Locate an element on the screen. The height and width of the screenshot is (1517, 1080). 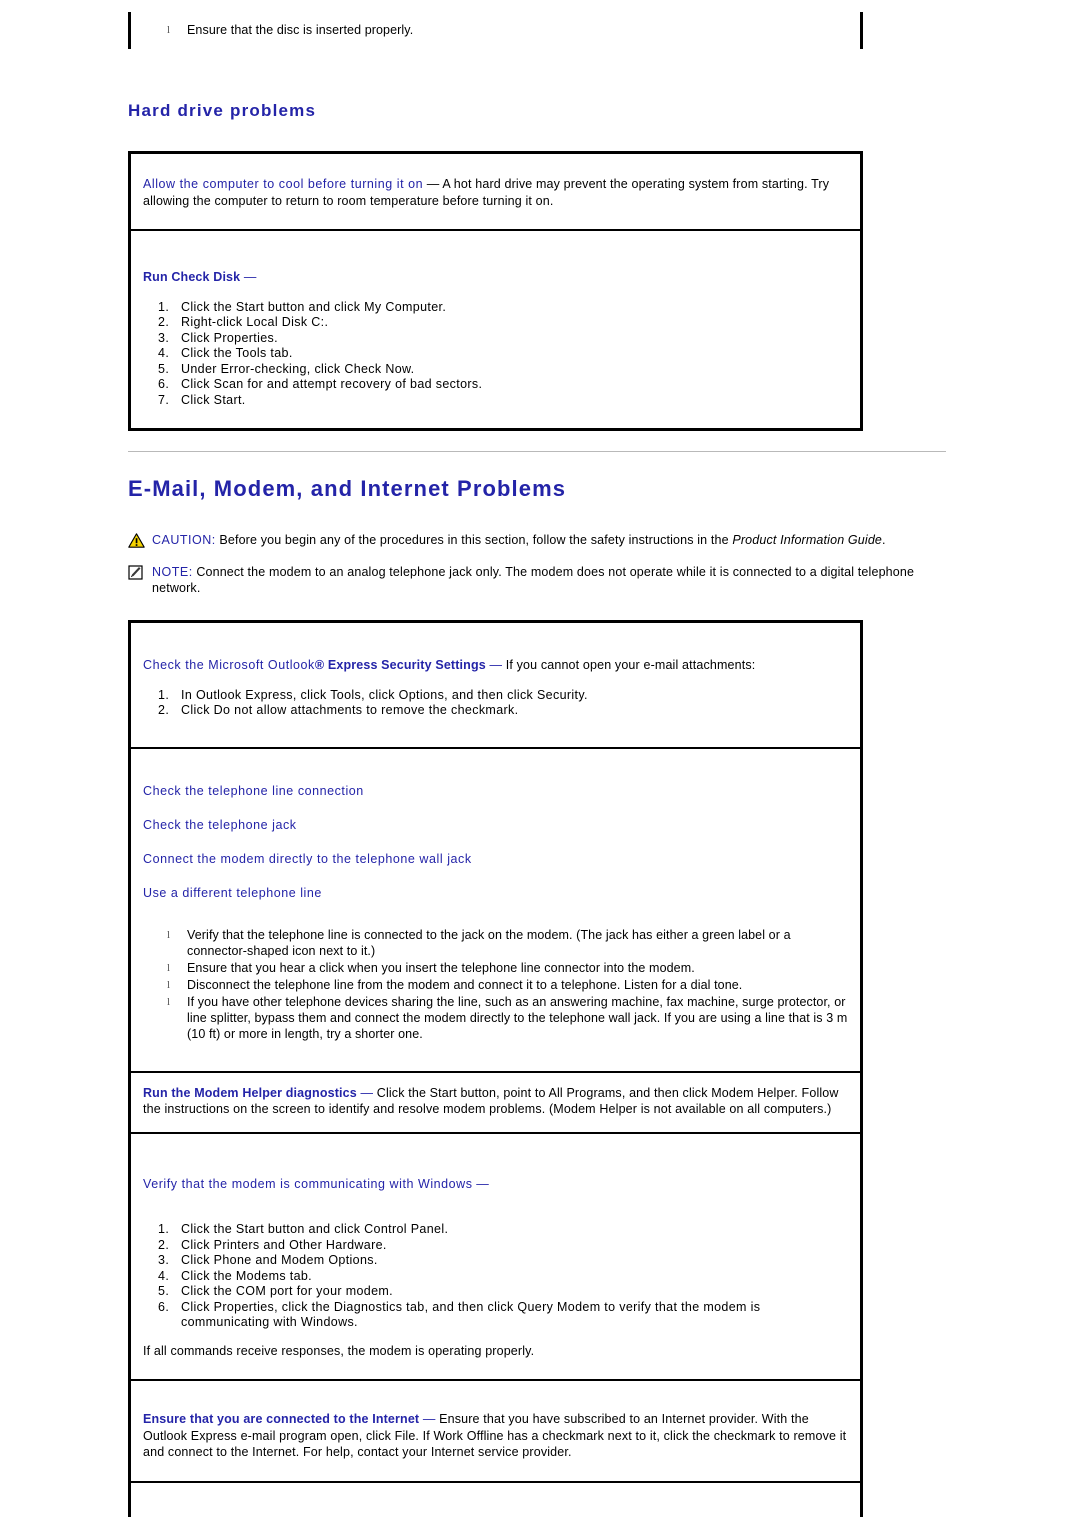
list-item: Click the Tools tab. is located at coordinates (510, 354).